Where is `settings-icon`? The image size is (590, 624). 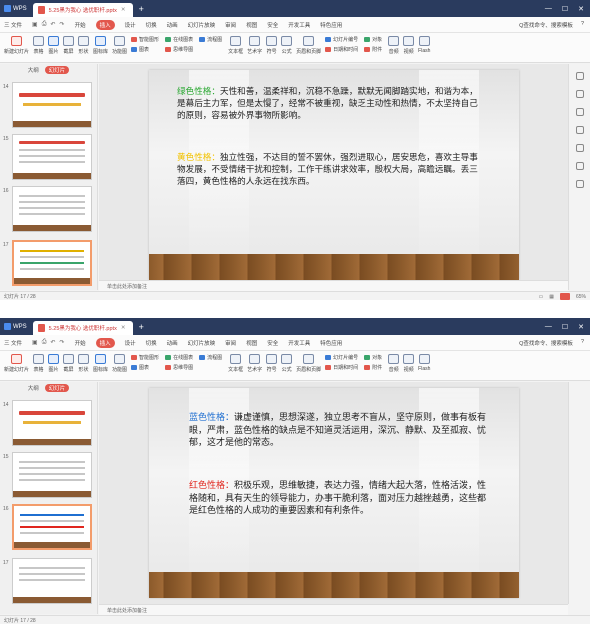 settings-icon is located at coordinates (579, 184).